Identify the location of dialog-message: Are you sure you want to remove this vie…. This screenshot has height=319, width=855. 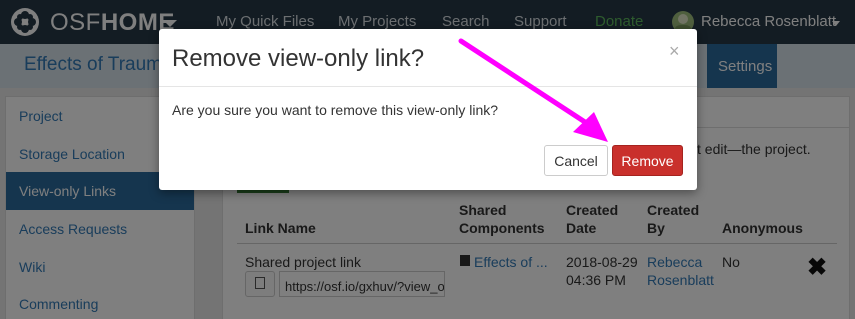
(335, 110).